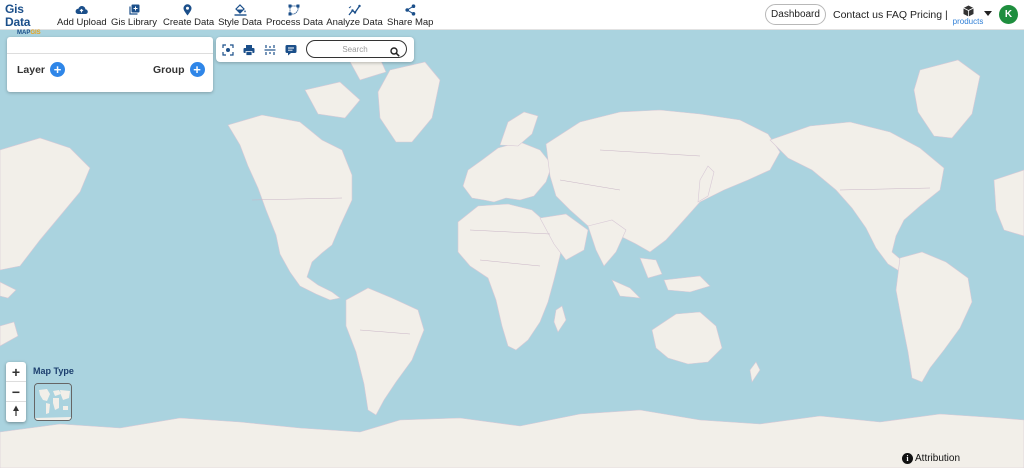 The width and height of the screenshot is (1024, 468). Describe the element at coordinates (929, 15) in the screenshot. I see `pricing-link: Pricing |` at that location.